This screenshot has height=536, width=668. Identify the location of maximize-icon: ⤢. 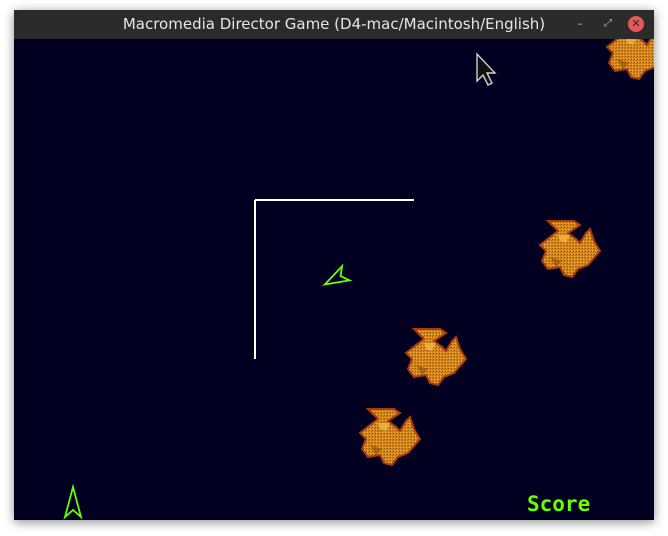
(608, 24).